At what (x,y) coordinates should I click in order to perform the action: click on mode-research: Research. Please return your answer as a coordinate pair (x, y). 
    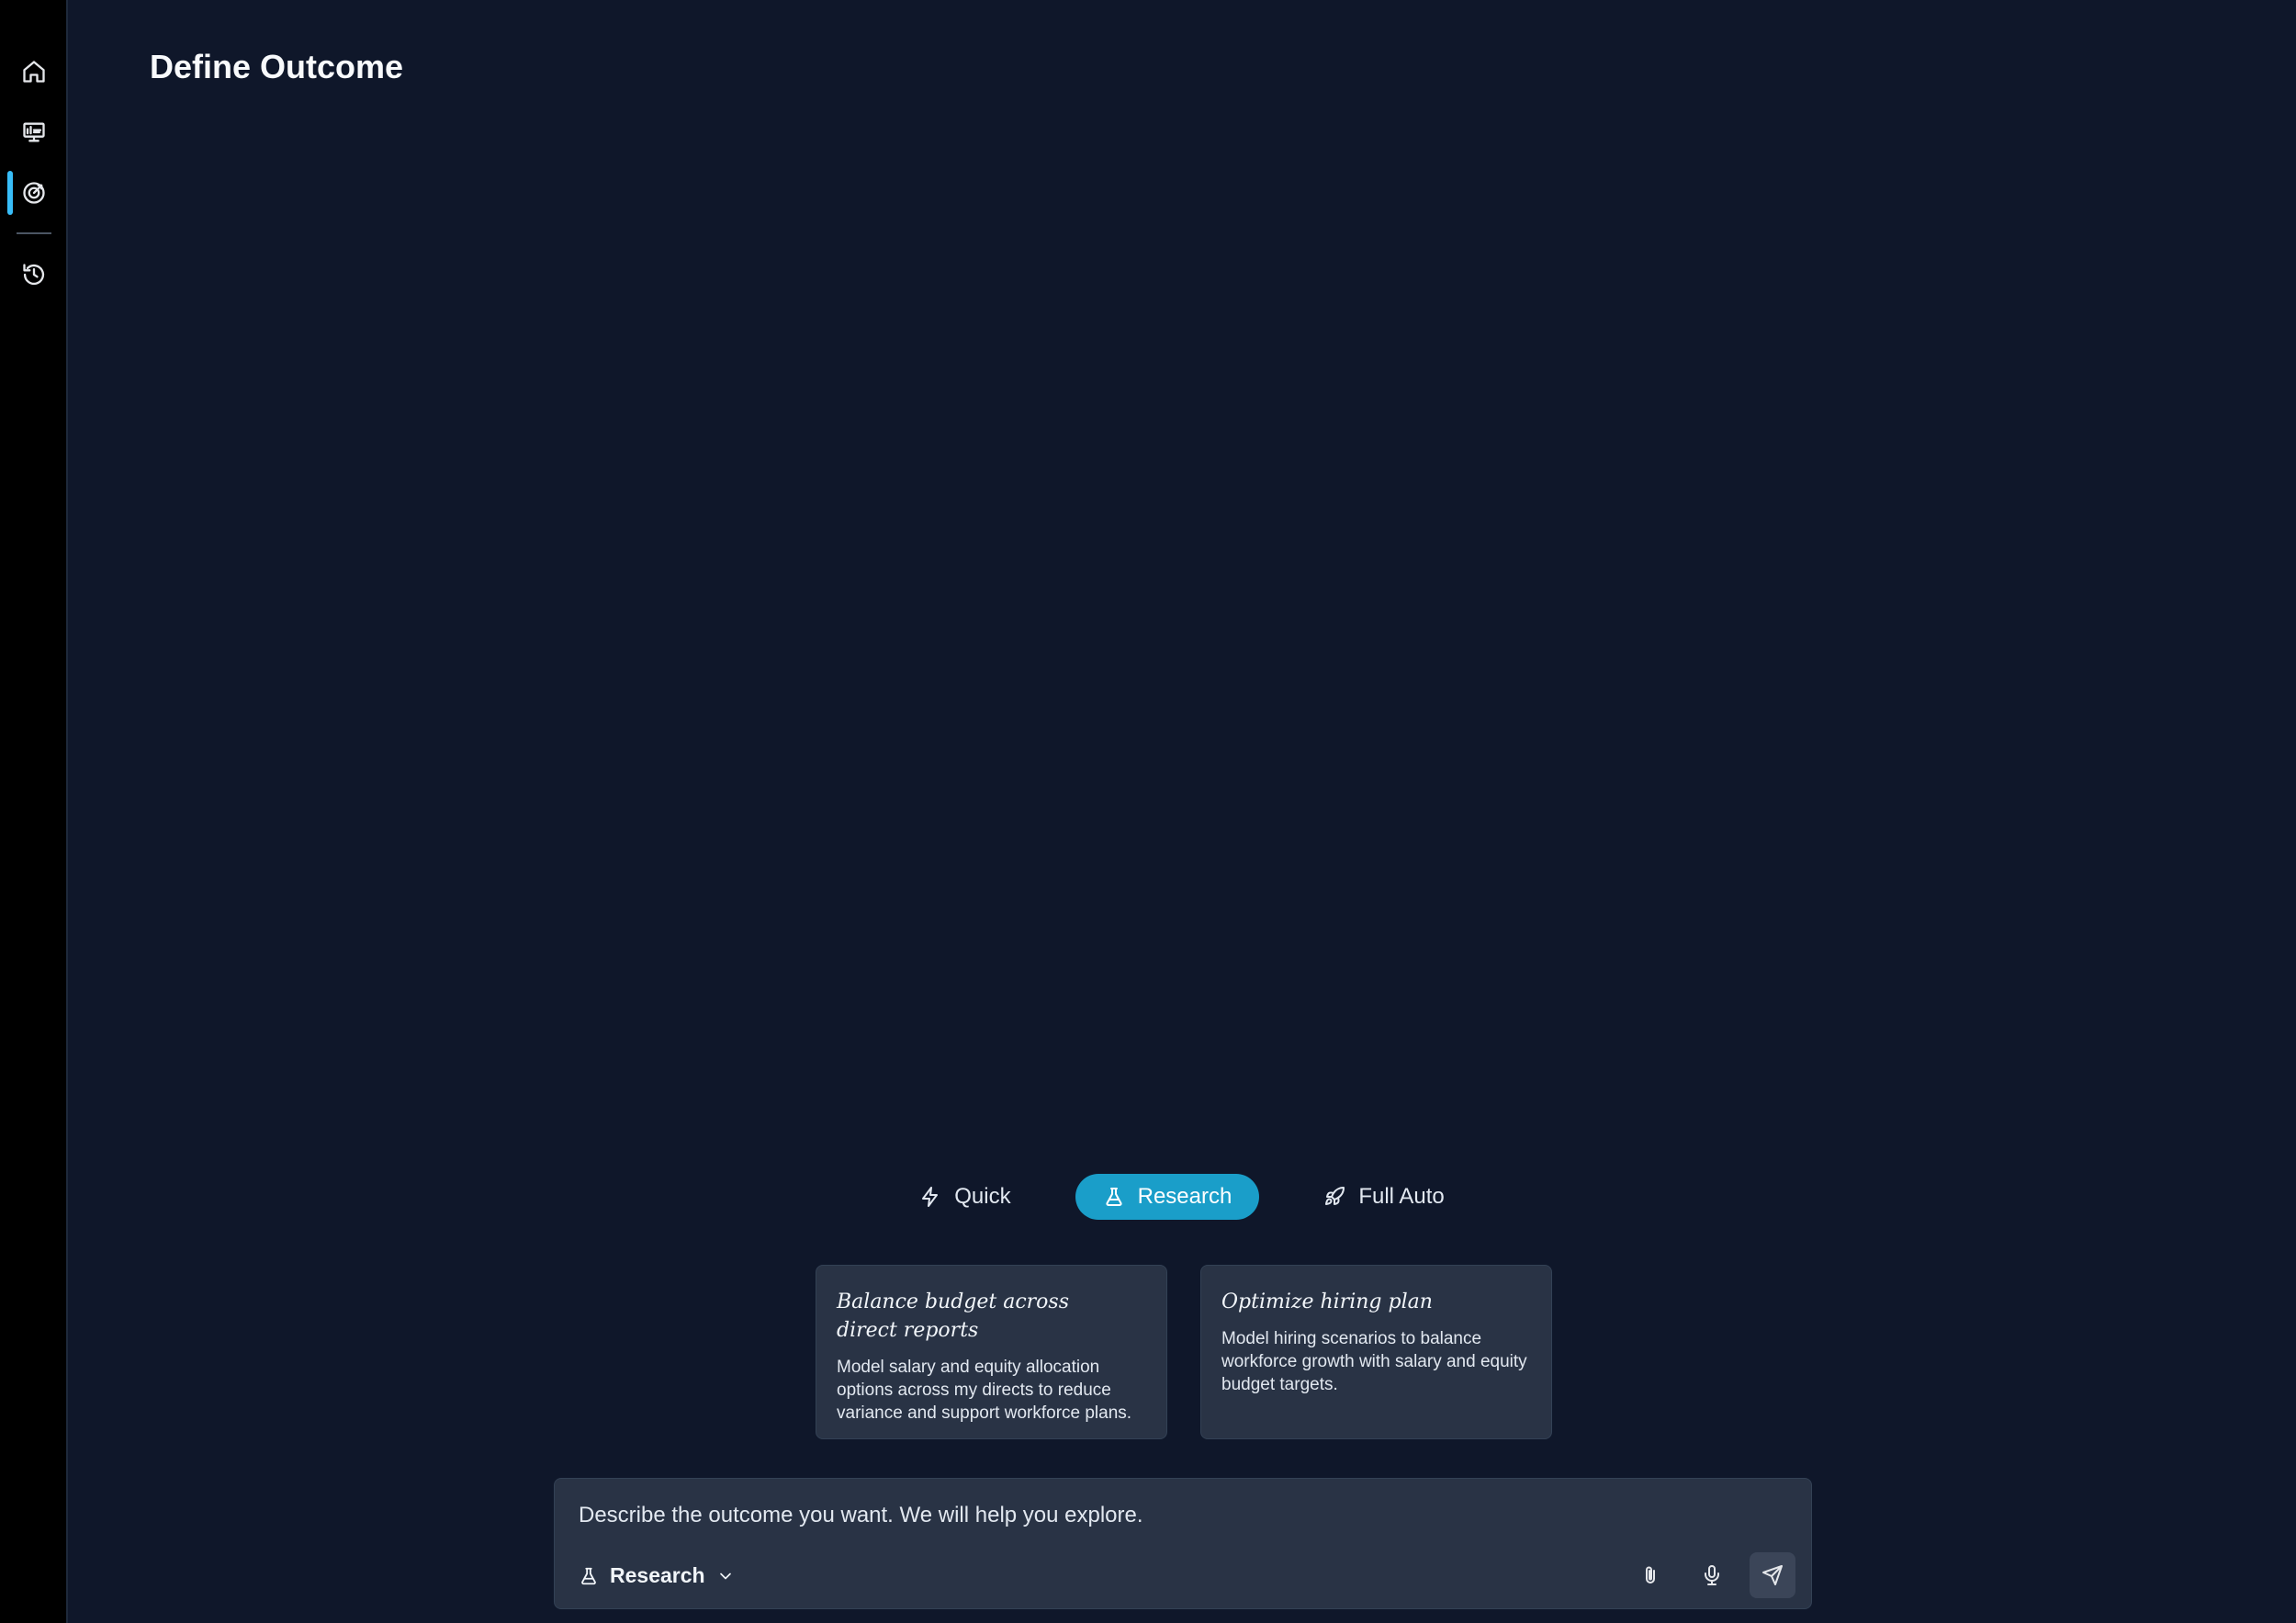
    Looking at the image, I should click on (1167, 1197).